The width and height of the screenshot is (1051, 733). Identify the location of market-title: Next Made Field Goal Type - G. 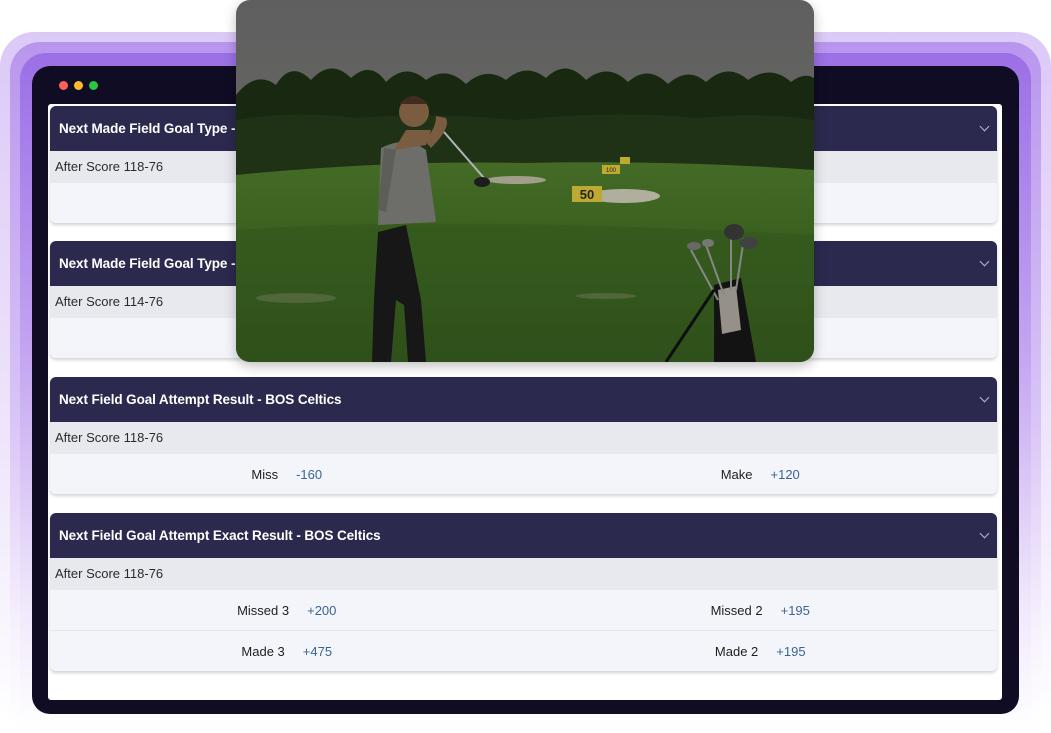
(154, 263).